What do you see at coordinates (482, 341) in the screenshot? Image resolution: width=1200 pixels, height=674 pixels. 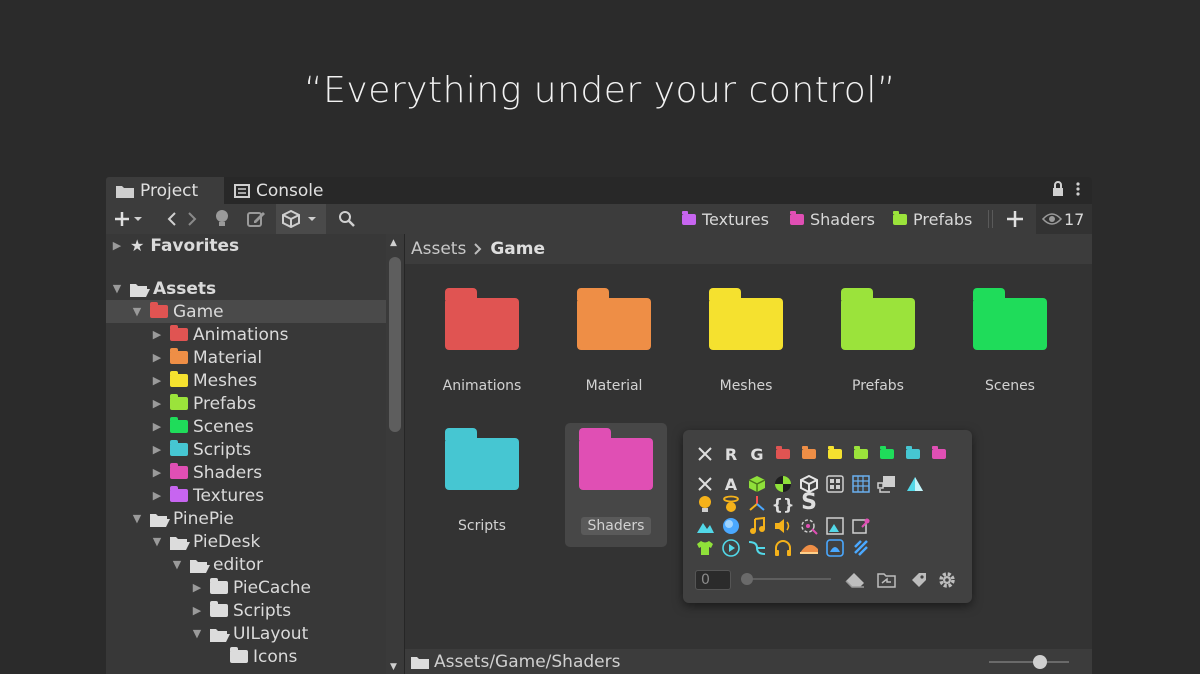 I see `grid-item-animations: Animations` at bounding box center [482, 341].